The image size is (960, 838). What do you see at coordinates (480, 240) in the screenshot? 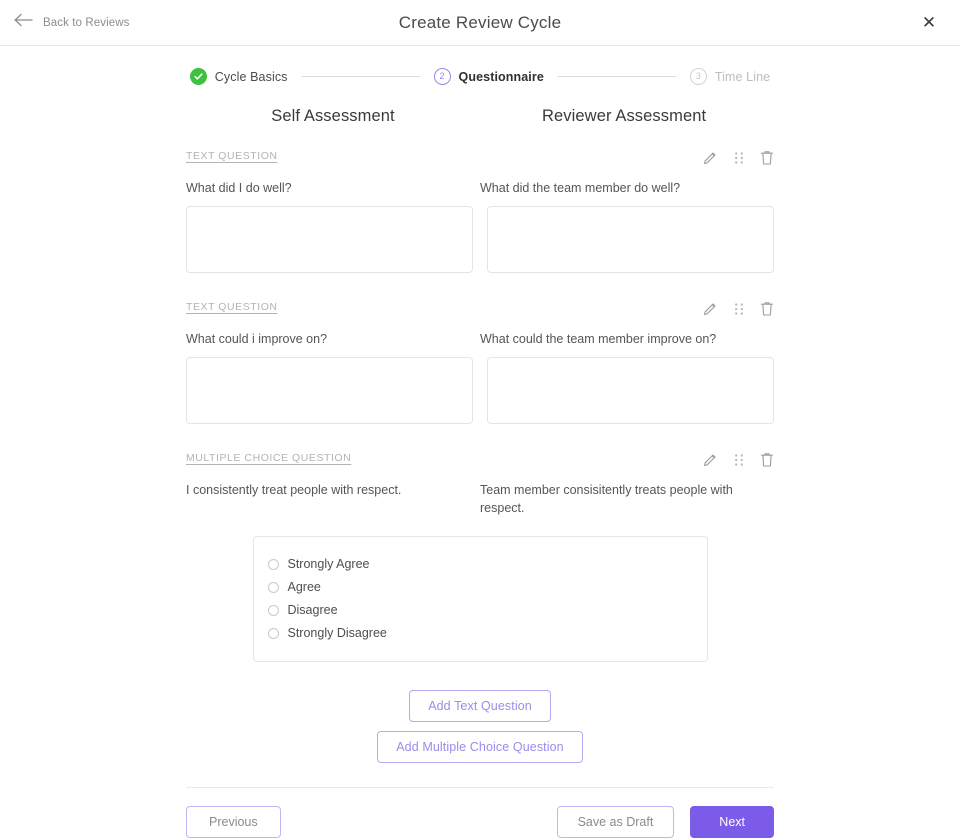
I see `question-1-answers` at bounding box center [480, 240].